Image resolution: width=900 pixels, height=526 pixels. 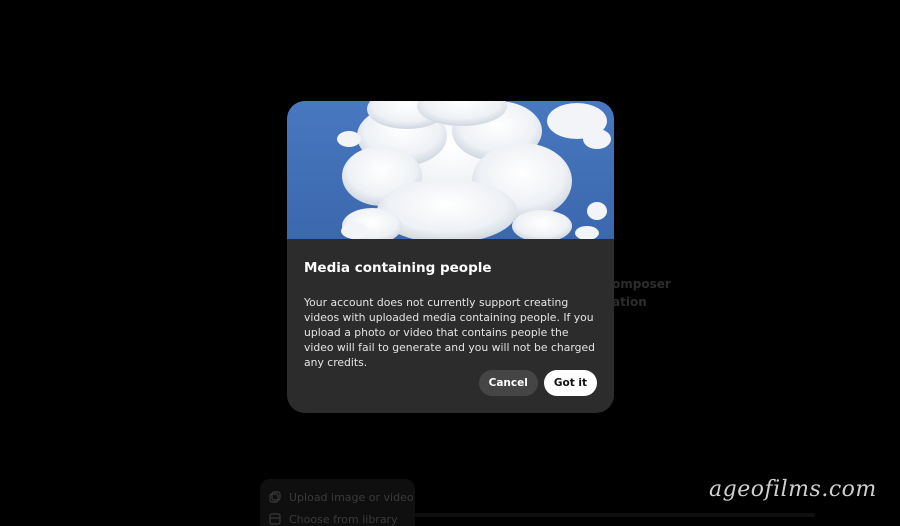 What do you see at coordinates (615, 515) in the screenshot?
I see `background-bar` at bounding box center [615, 515].